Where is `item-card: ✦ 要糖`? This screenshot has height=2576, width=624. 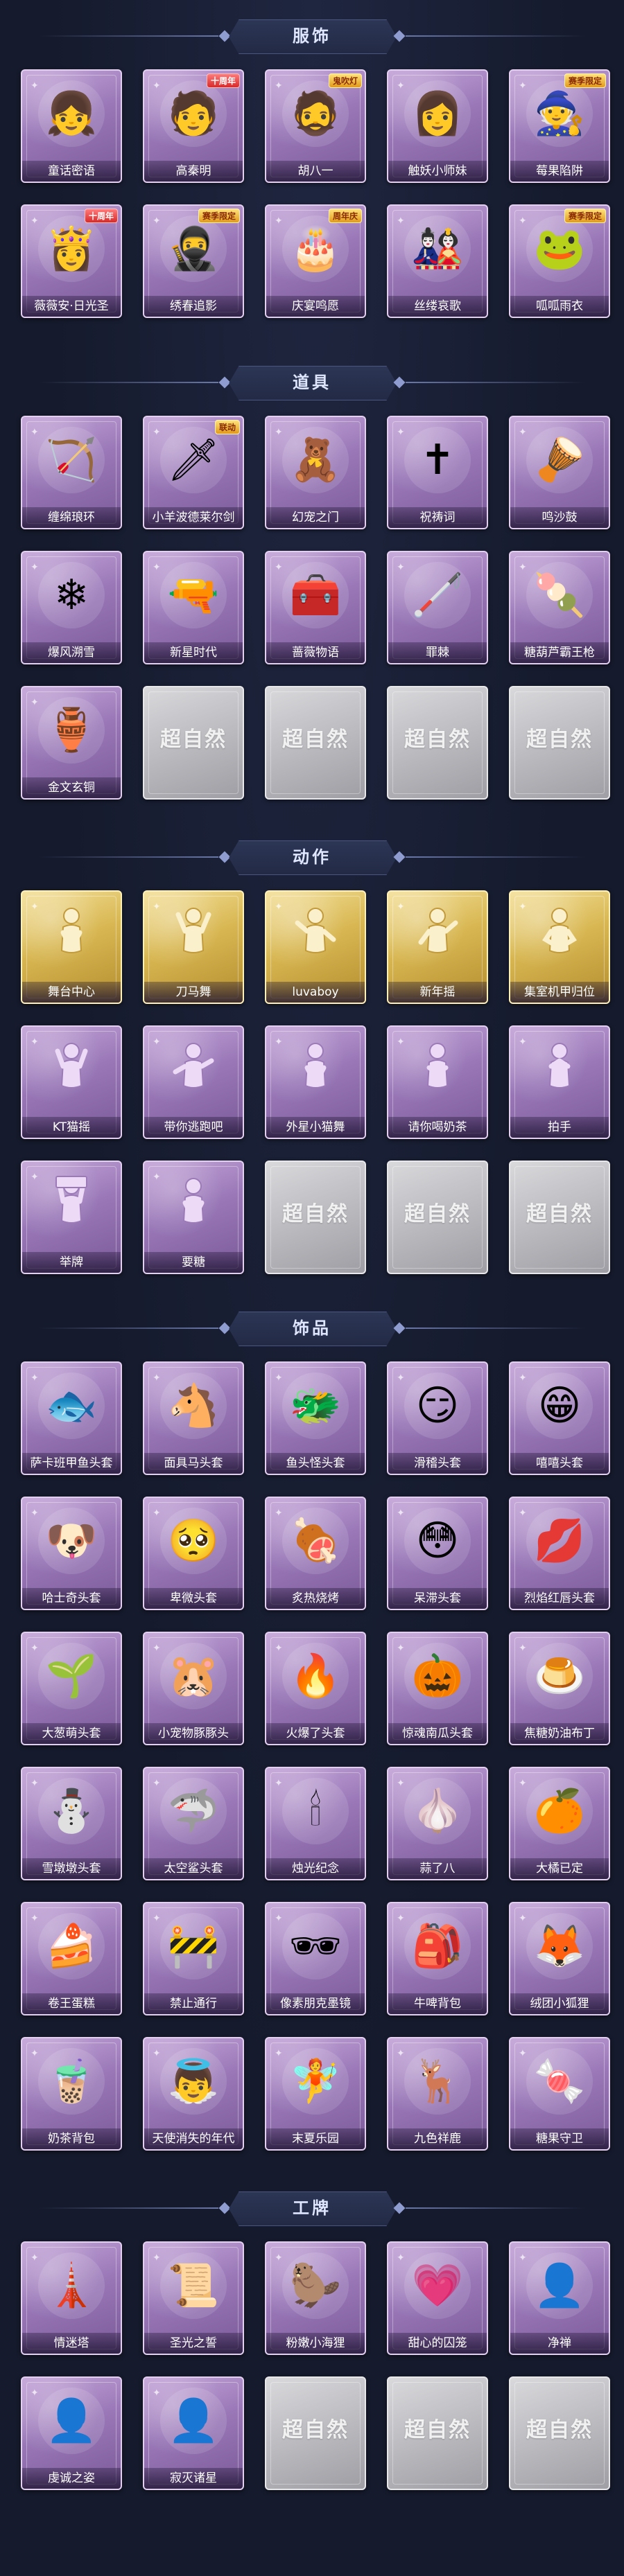 item-card: ✦ 要糖 is located at coordinates (193, 1217).